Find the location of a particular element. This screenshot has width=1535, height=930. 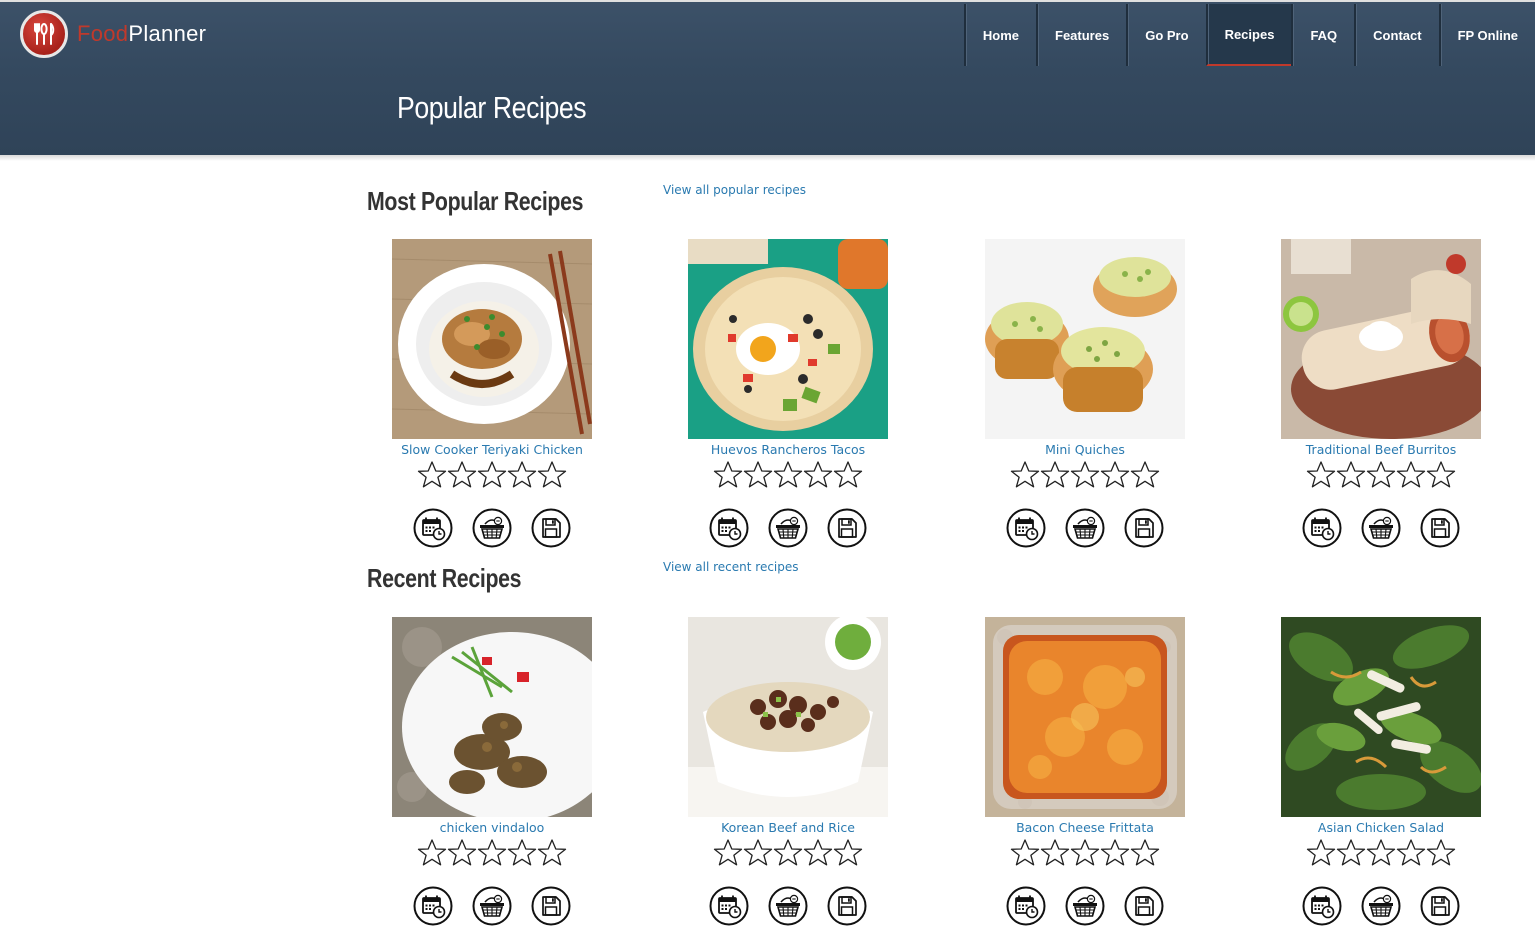

rating-stars is located at coordinates (788, 854).